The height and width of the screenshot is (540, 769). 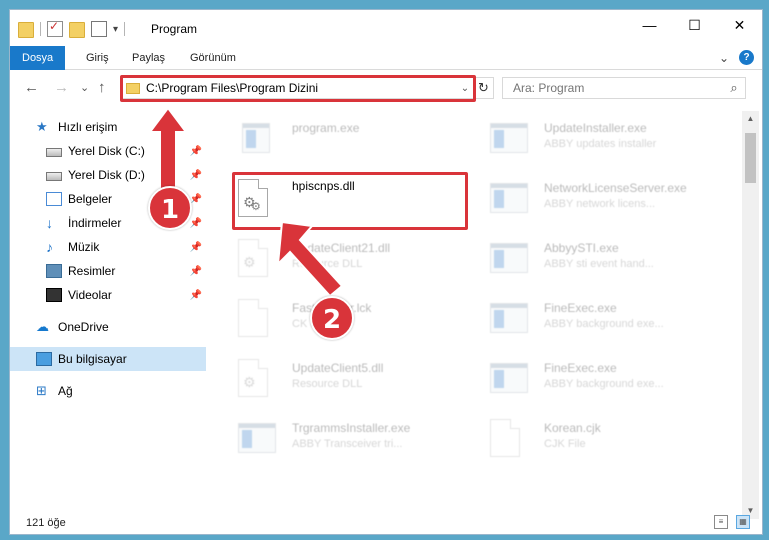 I want to click on search-icon: ⌕, so click(x=734, y=88).